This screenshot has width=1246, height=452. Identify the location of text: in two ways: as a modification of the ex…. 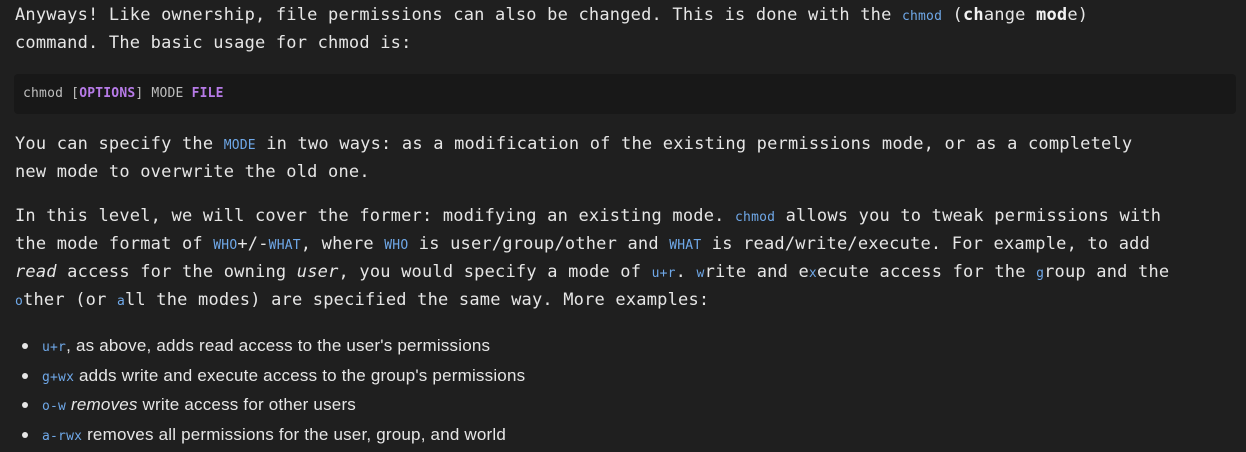
(694, 144).